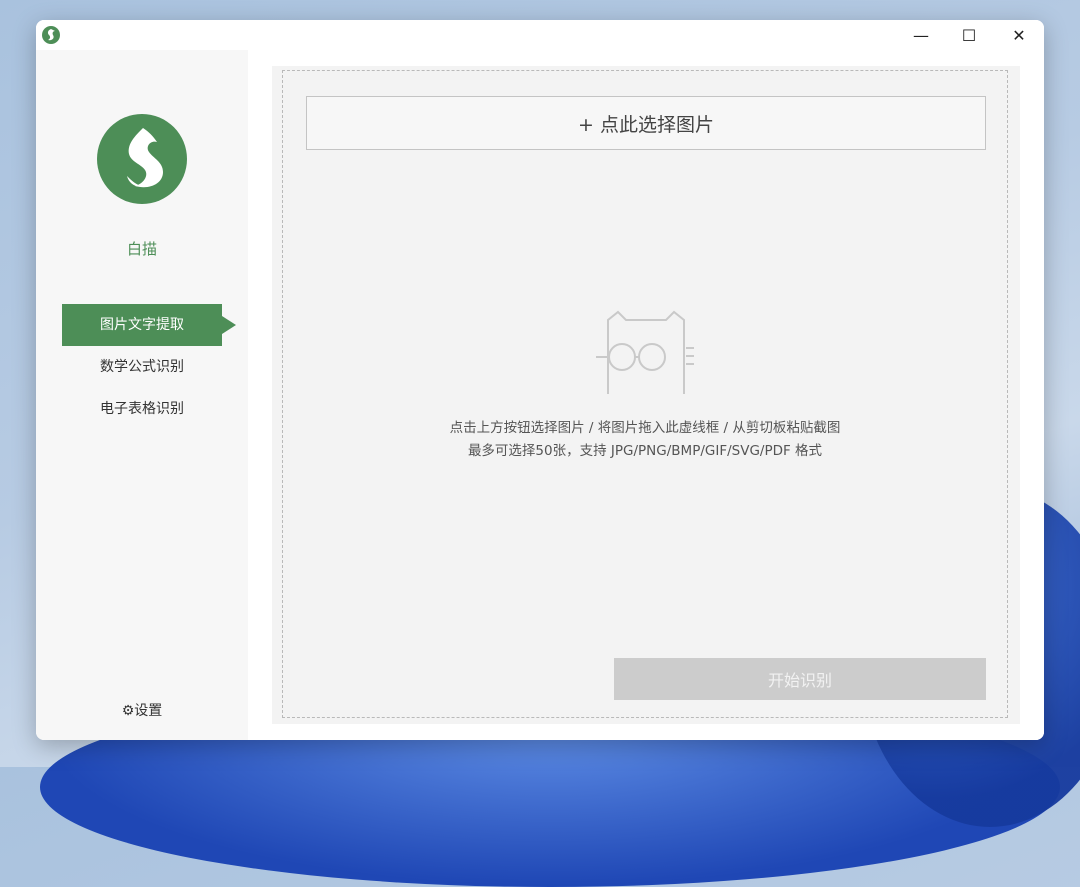 This screenshot has height=887, width=1080. What do you see at coordinates (969, 35) in the screenshot?
I see `maximize-button: ☐` at bounding box center [969, 35].